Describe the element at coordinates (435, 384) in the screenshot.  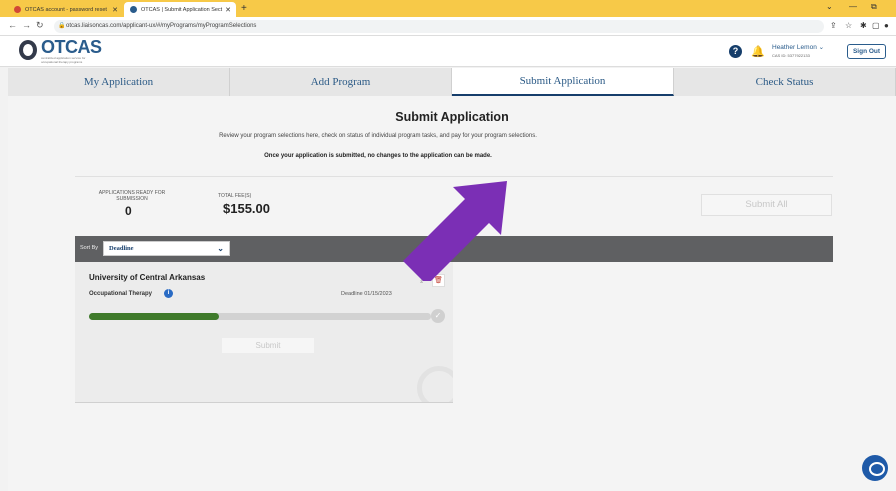
I see `watermark-seal` at that location.